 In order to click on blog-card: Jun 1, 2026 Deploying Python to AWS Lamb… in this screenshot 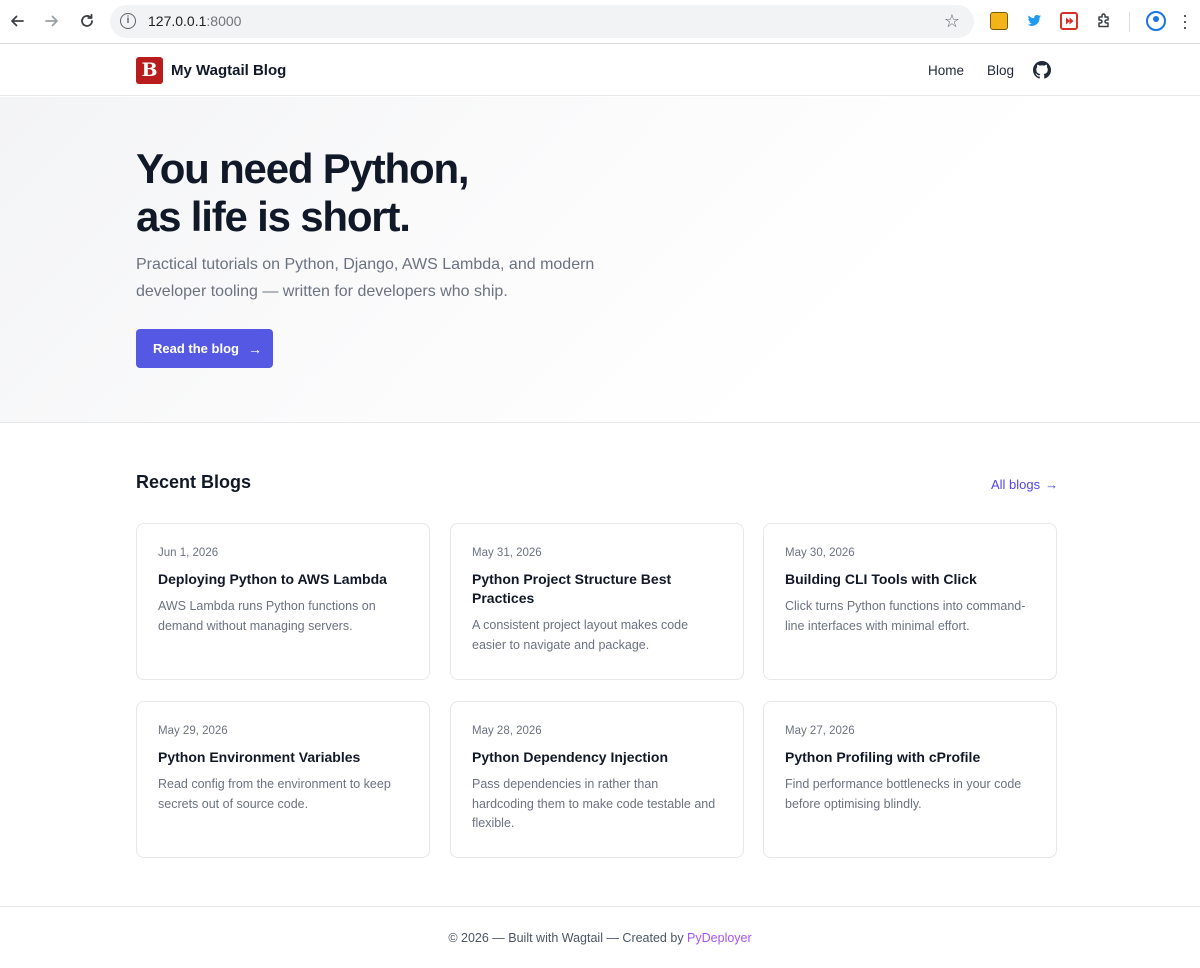, I will do `click(283, 601)`.